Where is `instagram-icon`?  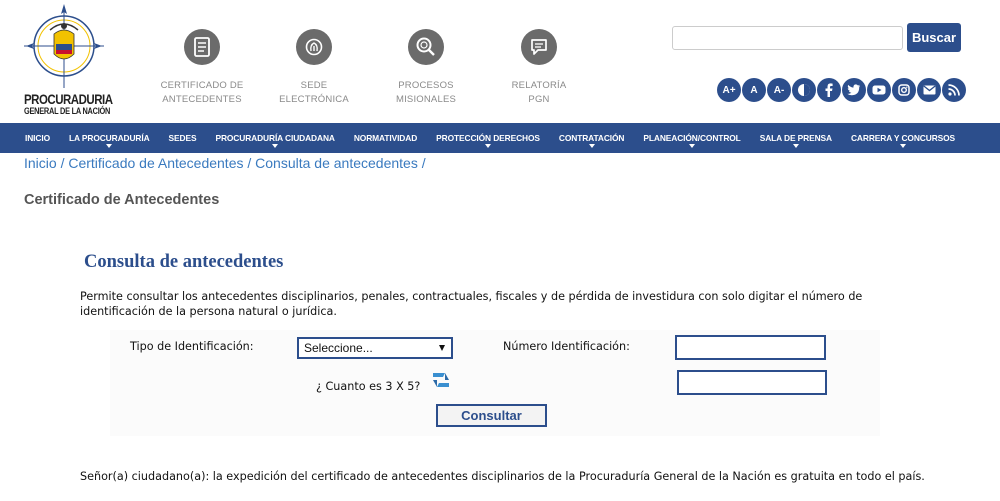 instagram-icon is located at coordinates (904, 90).